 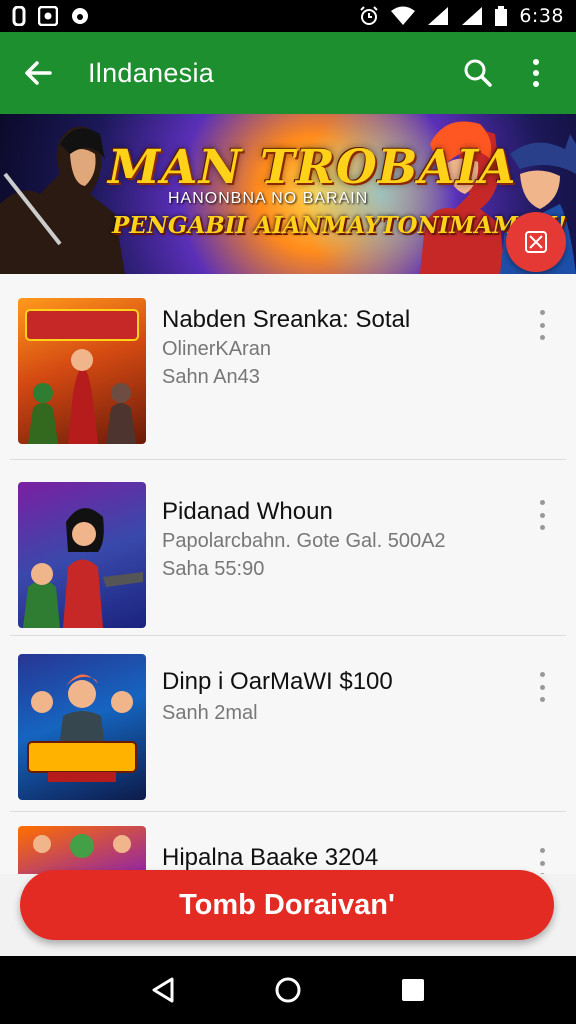 I want to click on more-vertical-icon, so click(x=536, y=73).